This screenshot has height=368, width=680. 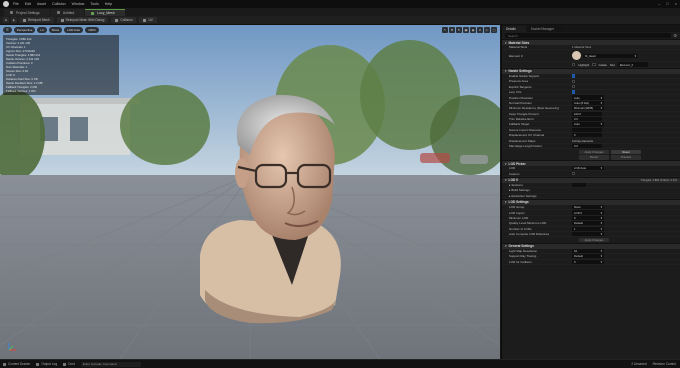 I want to click on console-command-input: Enter Console Command, so click(x=110, y=364).